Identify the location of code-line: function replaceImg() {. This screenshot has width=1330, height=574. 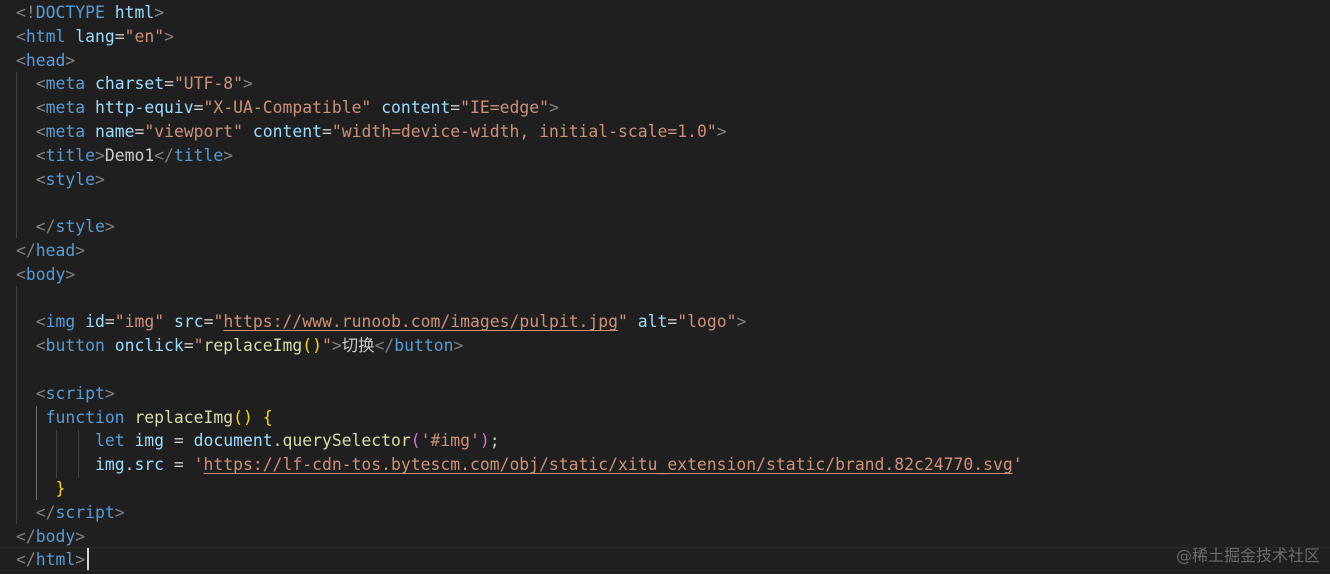
(144, 418).